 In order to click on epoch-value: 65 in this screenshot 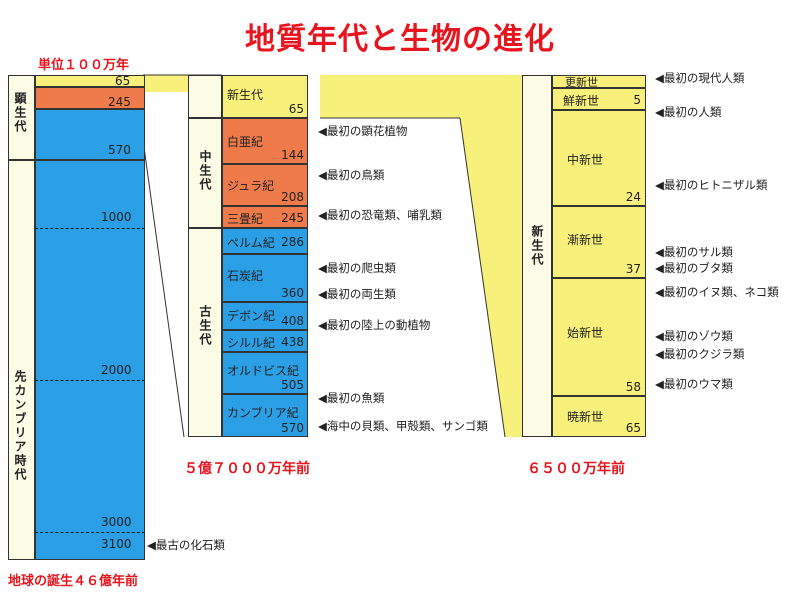, I will do `click(633, 428)`.